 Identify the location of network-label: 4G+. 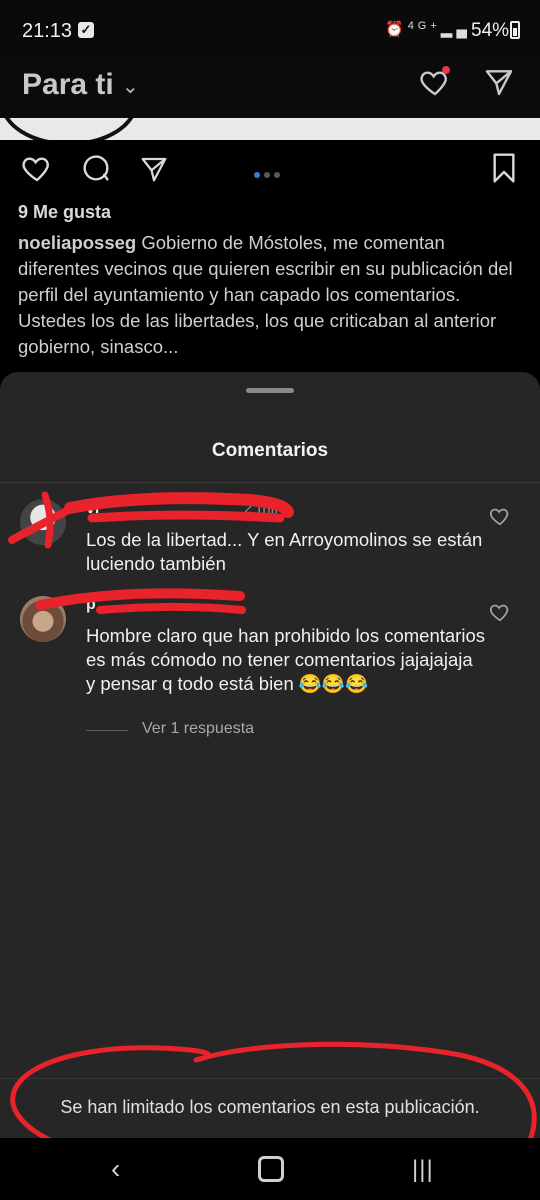
(424, 26).